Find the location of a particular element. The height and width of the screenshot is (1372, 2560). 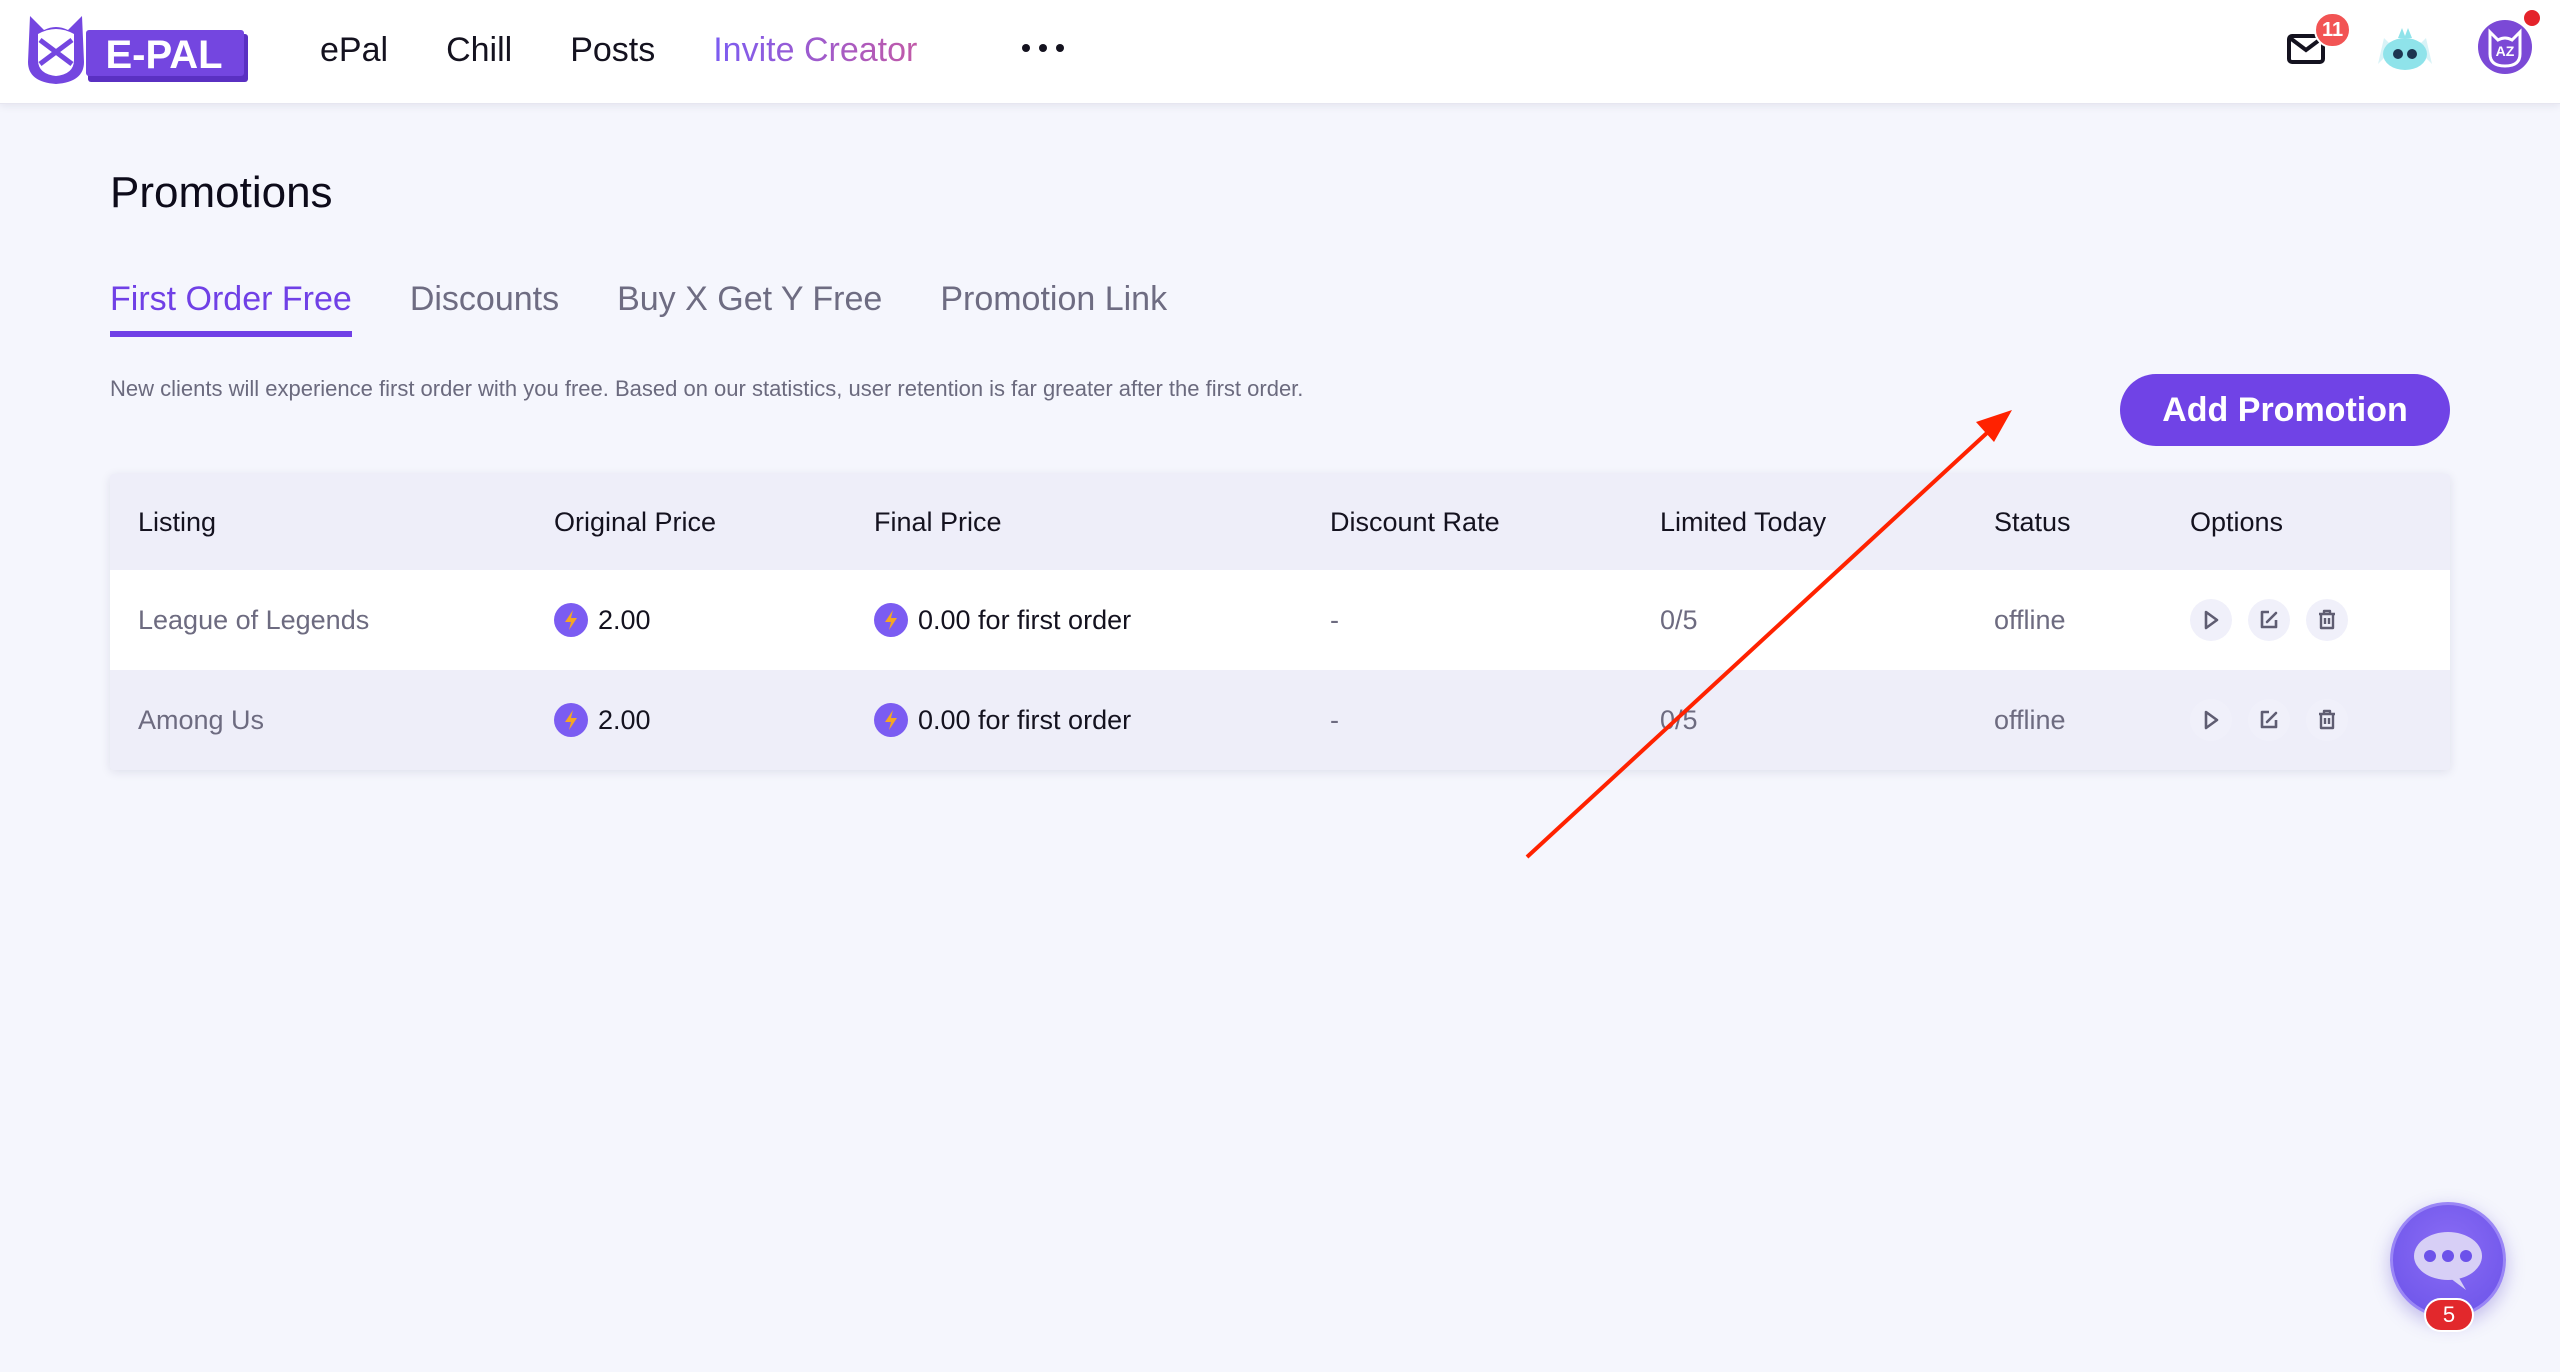

col-header-status: Status is located at coordinates (2032, 521).